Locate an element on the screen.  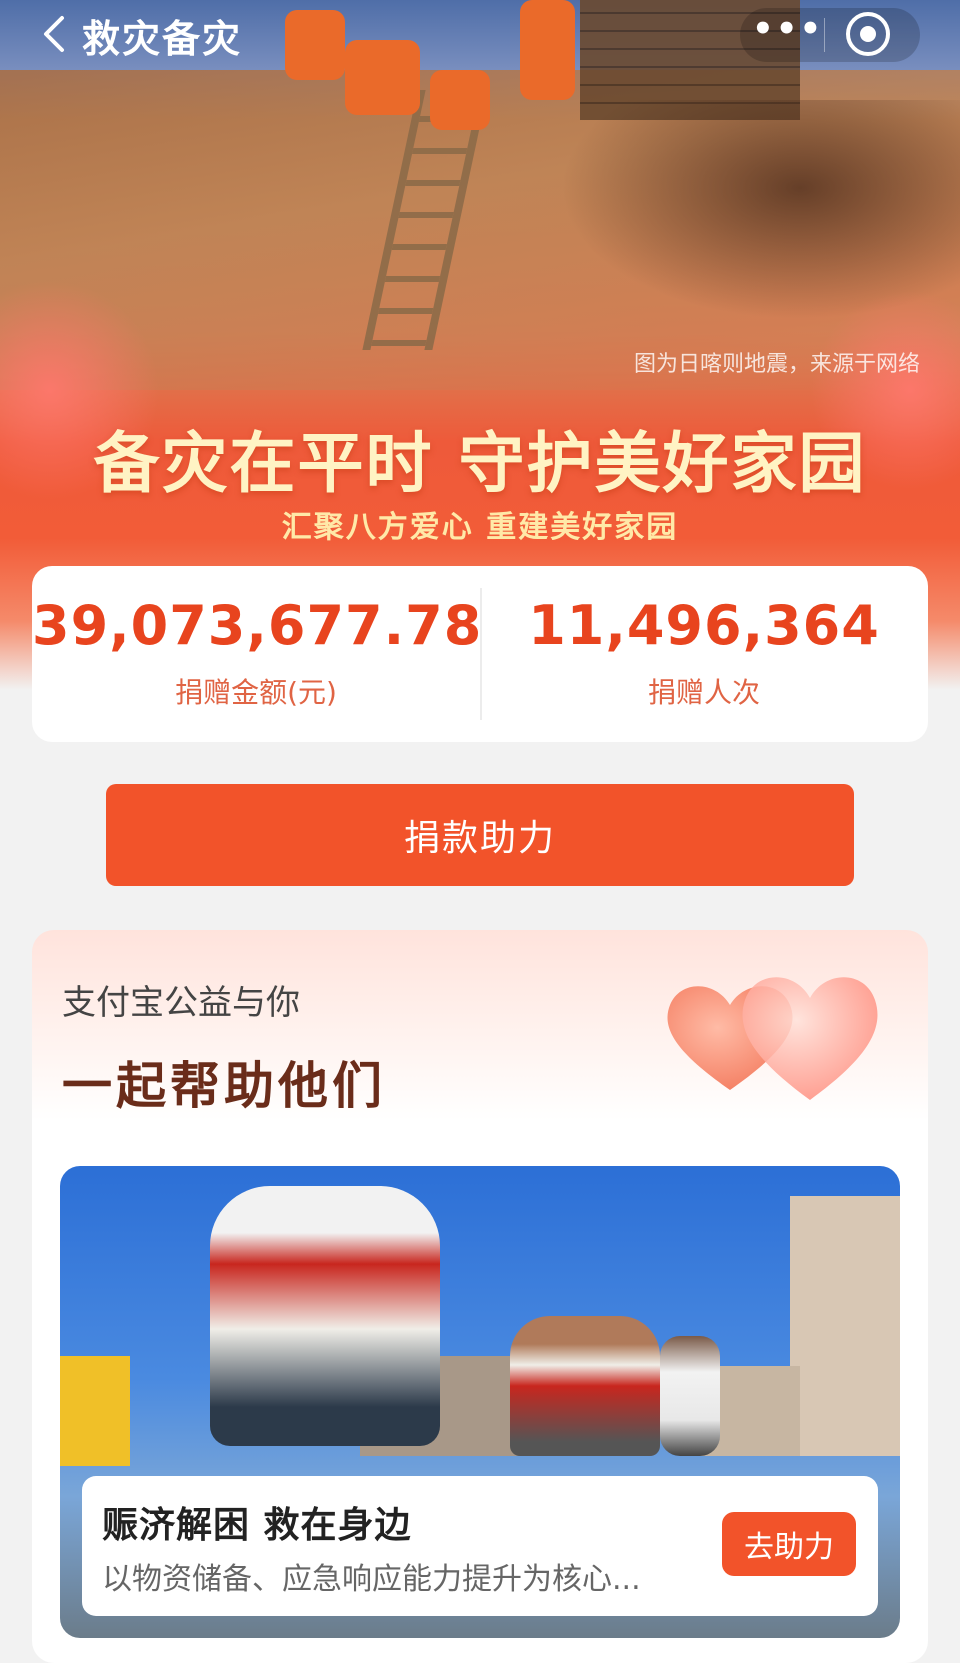
capsule-divider is located at coordinates (824, 35).